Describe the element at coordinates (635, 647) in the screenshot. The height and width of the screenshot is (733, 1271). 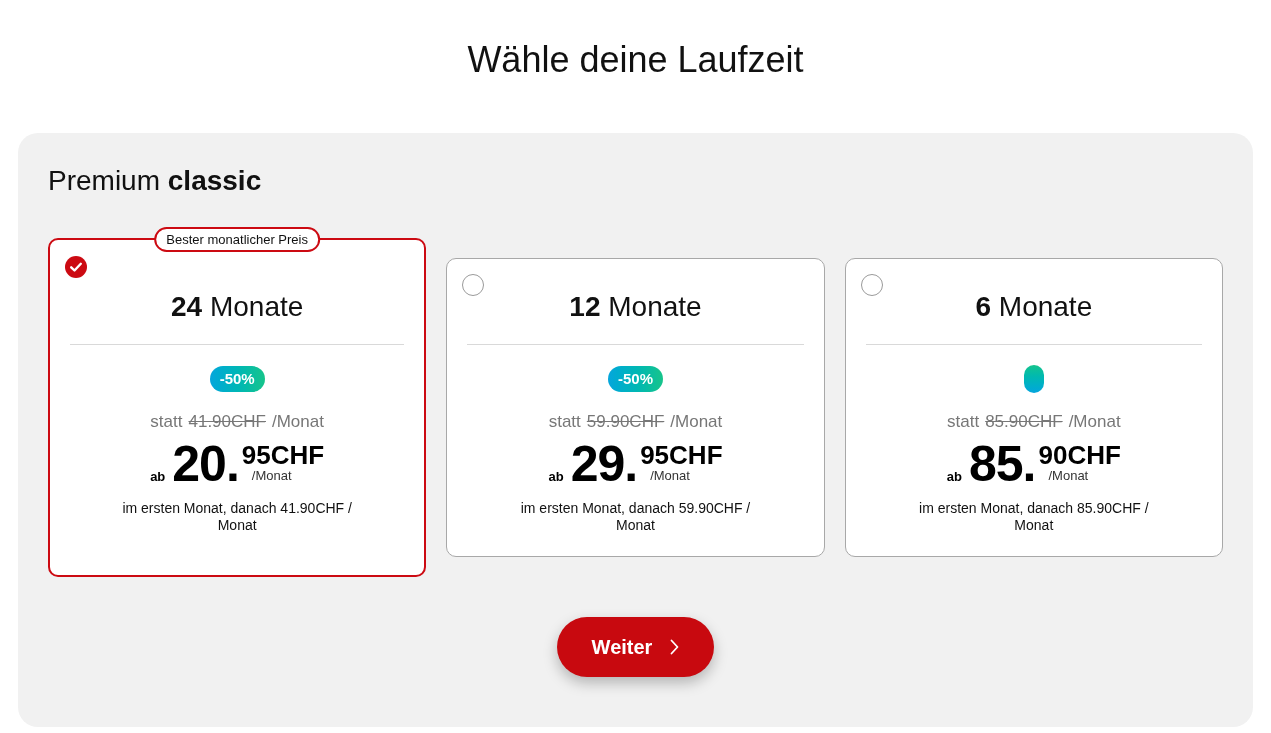
I see `next-button: Weiter` at that location.